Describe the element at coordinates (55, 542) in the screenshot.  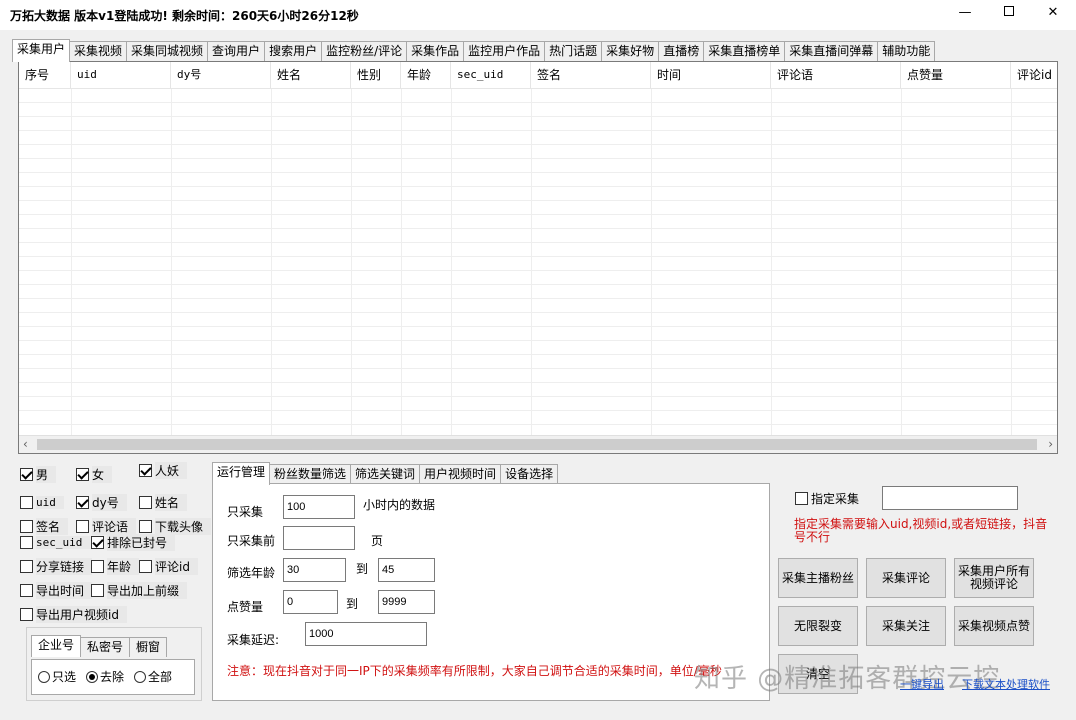
I see `checkbox-sec-uid: sec_uid` at that location.